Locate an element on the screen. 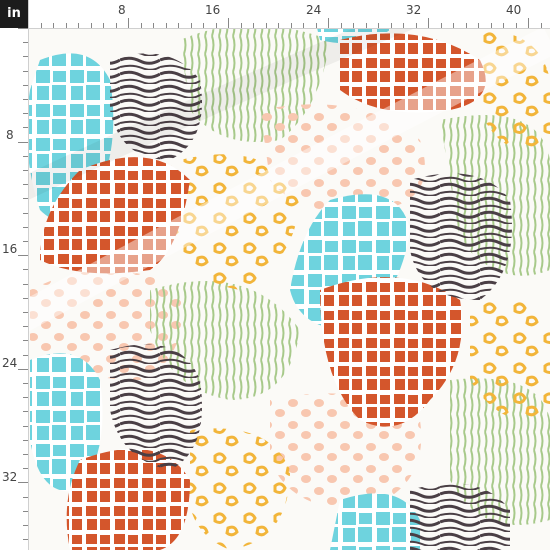 The width and height of the screenshot is (550, 550). ruler-label-left-24: 24 is located at coordinates (10, 363).